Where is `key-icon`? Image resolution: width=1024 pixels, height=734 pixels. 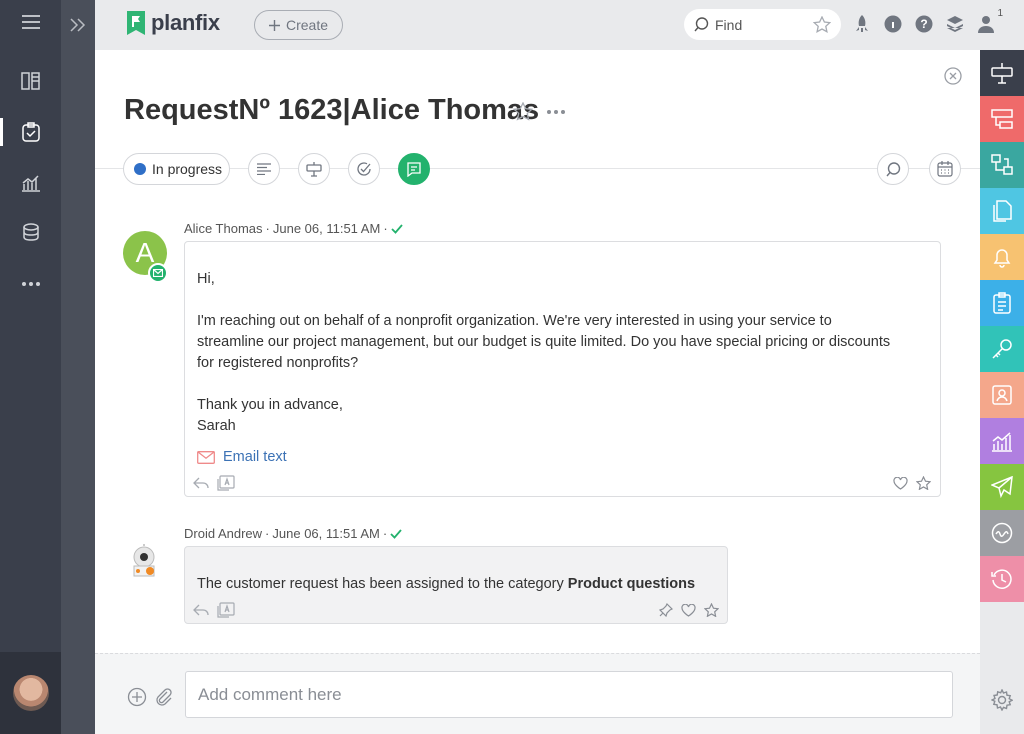 key-icon is located at coordinates (1002, 349).